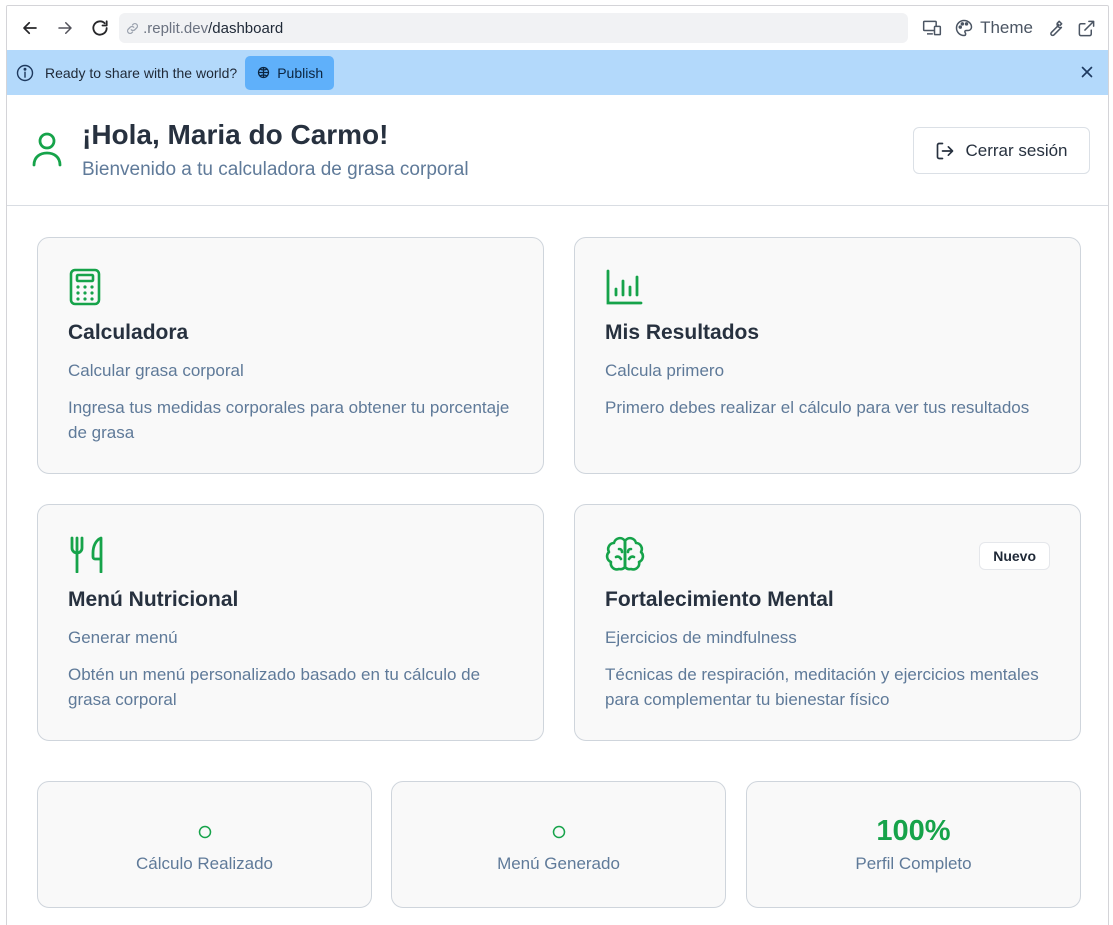  Describe the element at coordinates (132, 28) in the screenshot. I see `link-icon` at that location.